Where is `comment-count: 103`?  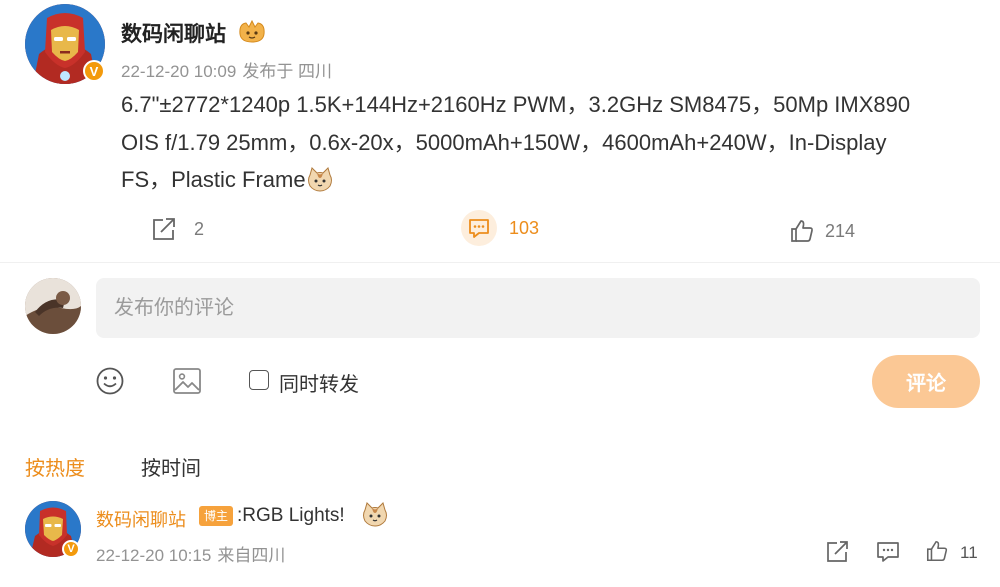
comment-count: 103 is located at coordinates (524, 227).